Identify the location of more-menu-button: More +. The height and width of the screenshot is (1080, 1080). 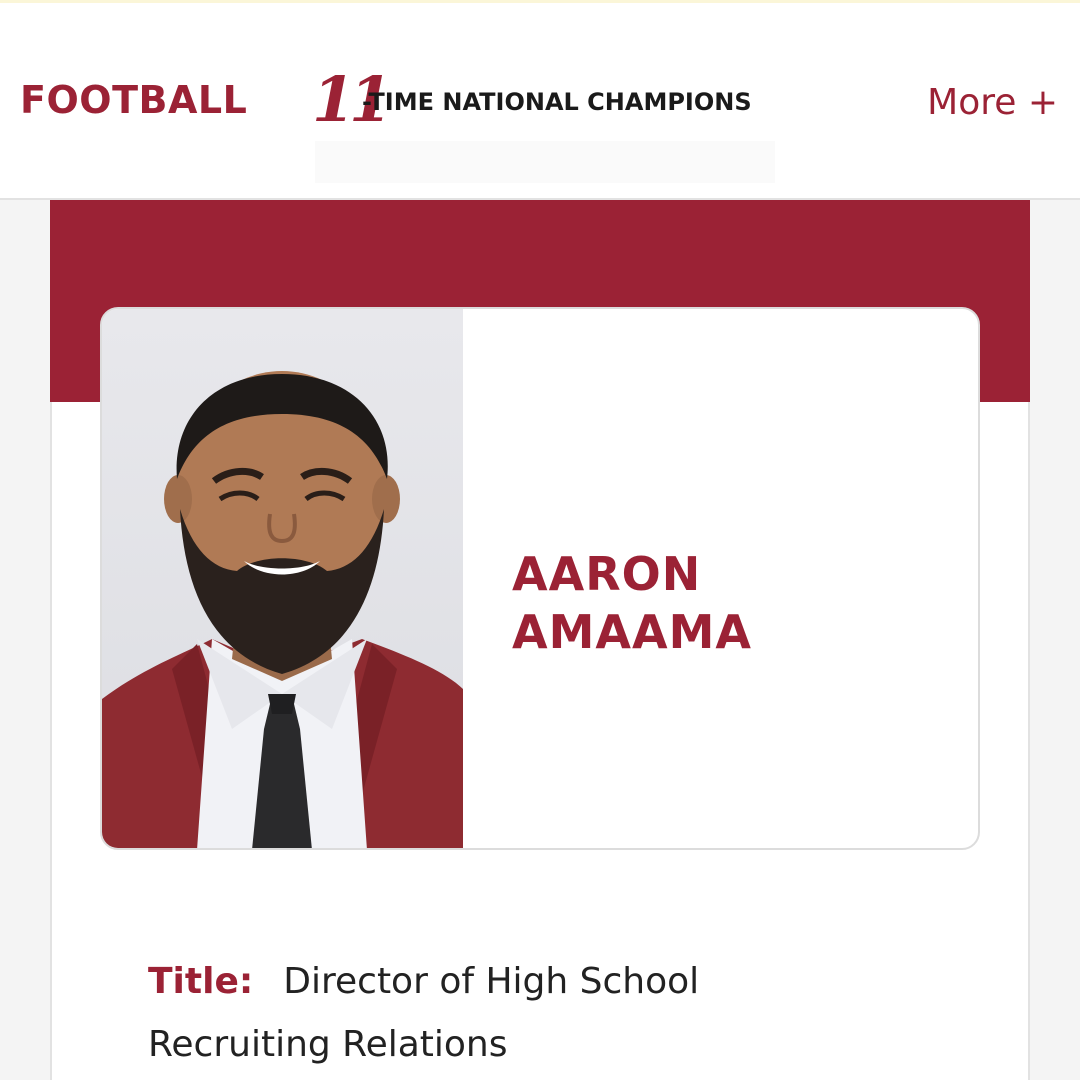
(992, 103).